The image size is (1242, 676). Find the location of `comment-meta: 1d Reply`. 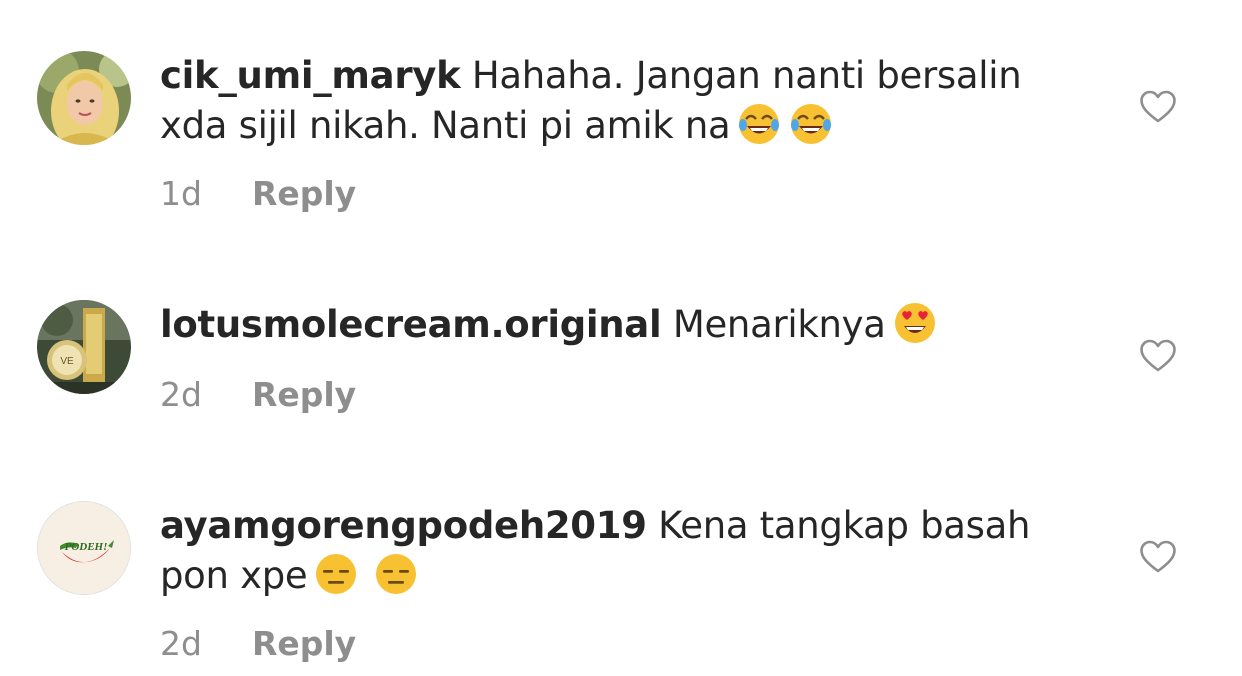

comment-meta: 1d Reply is located at coordinates (258, 194).